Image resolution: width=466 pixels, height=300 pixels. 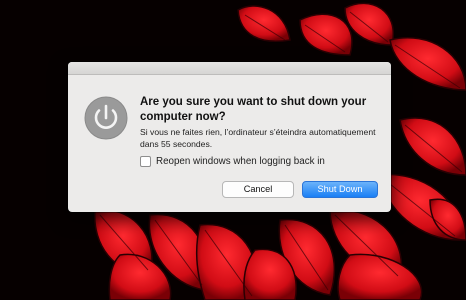 What do you see at coordinates (340, 189) in the screenshot?
I see `shut-down-button: Shut Down` at bounding box center [340, 189].